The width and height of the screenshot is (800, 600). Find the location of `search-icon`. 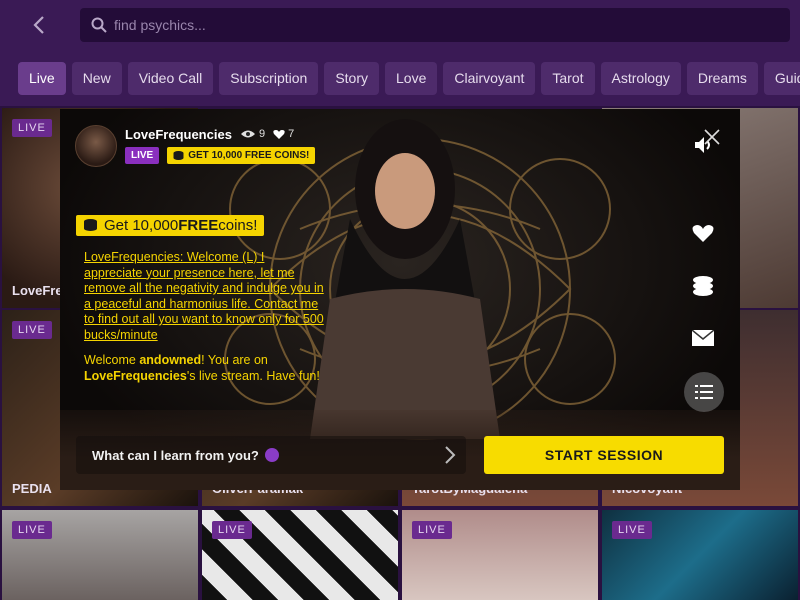

search-icon is located at coordinates (99, 25).